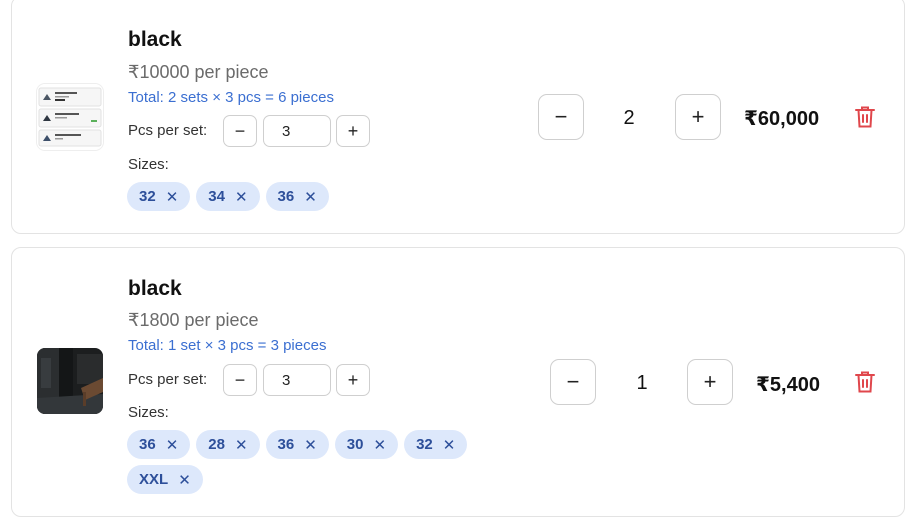 The width and height of the screenshot is (916, 517). What do you see at coordinates (228, 196) in the screenshot?
I see `size-chip: 34 ✕` at bounding box center [228, 196].